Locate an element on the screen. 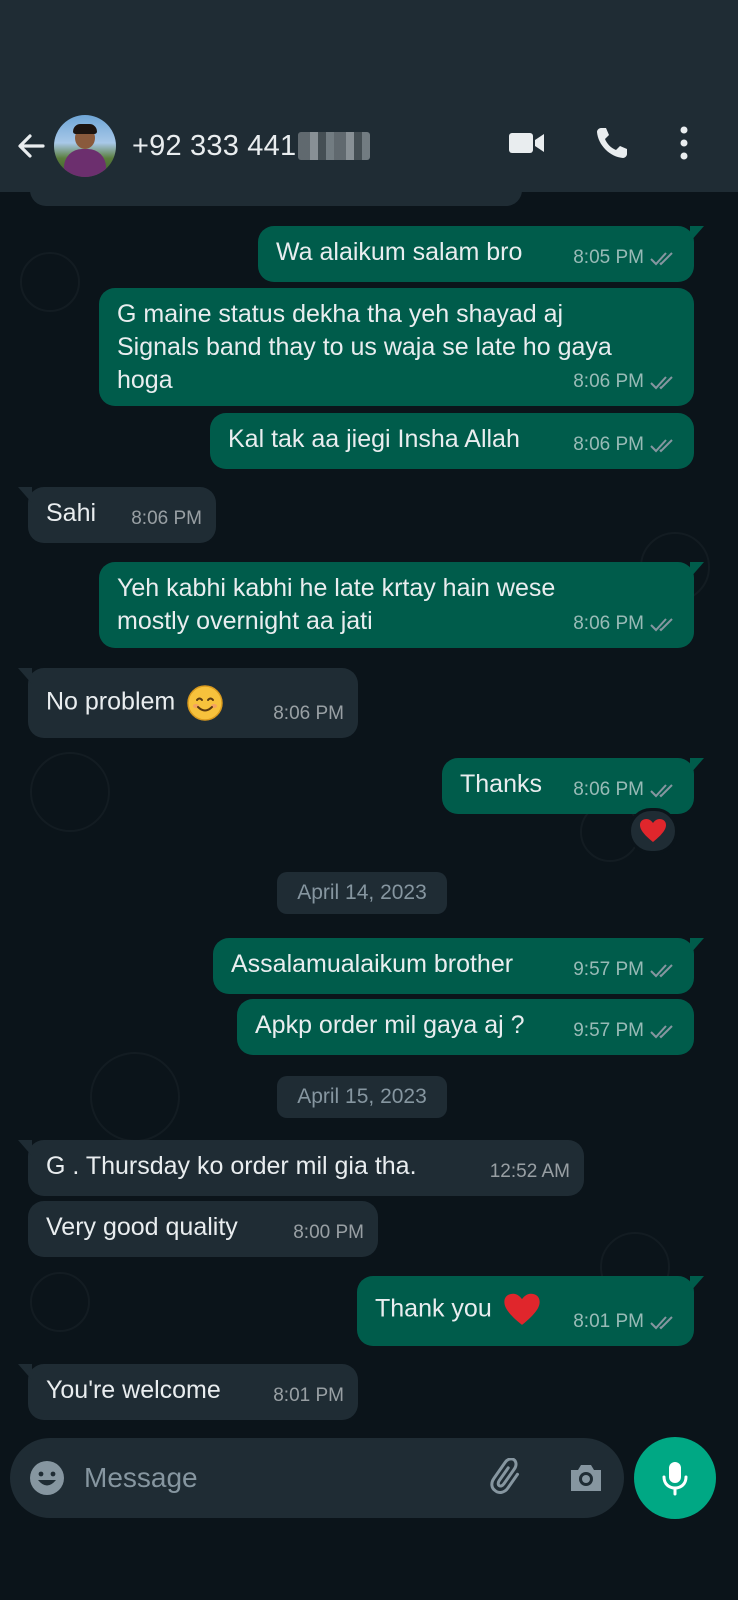  date-separator: April 14, 2023 is located at coordinates (362, 893).